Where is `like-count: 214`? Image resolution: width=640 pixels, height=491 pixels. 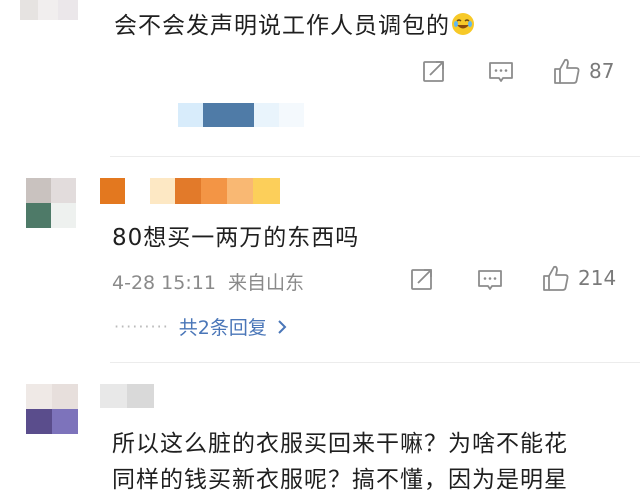
like-count: 214 is located at coordinates (597, 278).